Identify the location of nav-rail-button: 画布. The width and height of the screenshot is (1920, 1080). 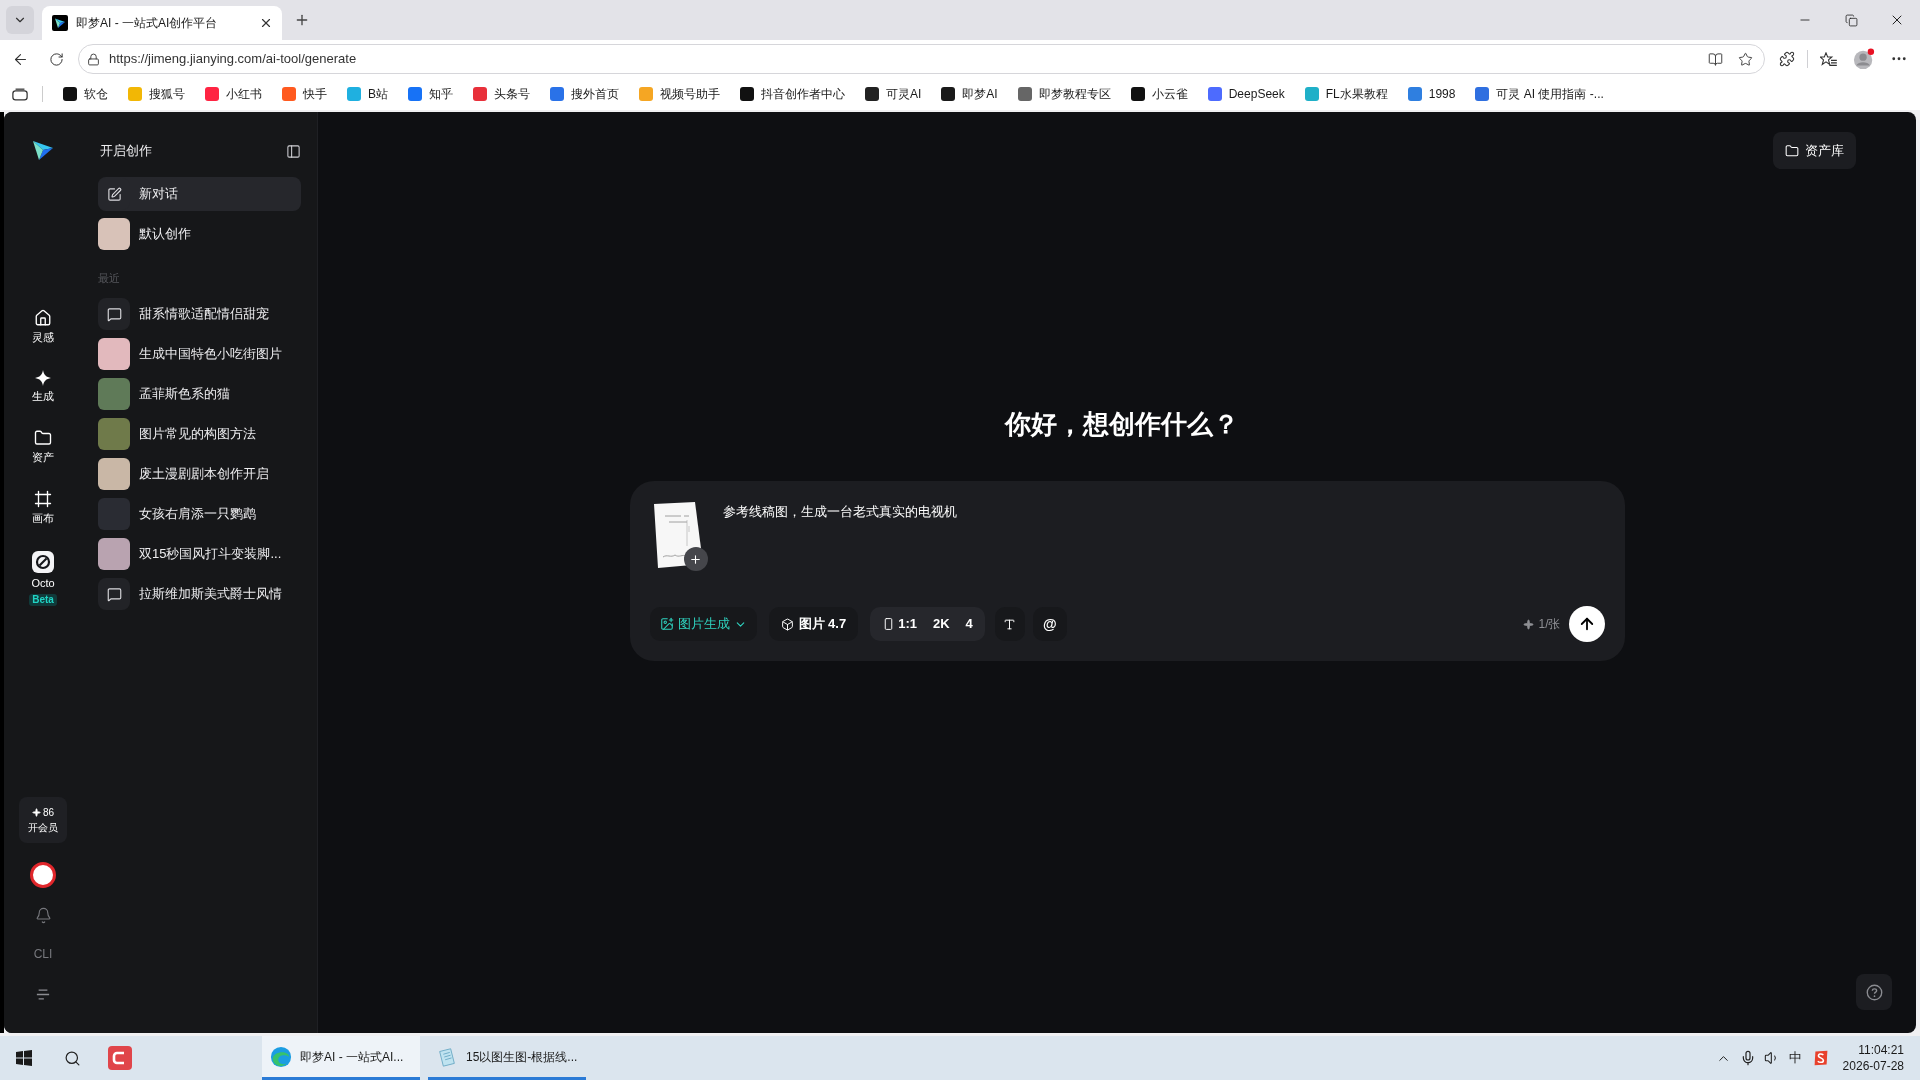
(43, 507).